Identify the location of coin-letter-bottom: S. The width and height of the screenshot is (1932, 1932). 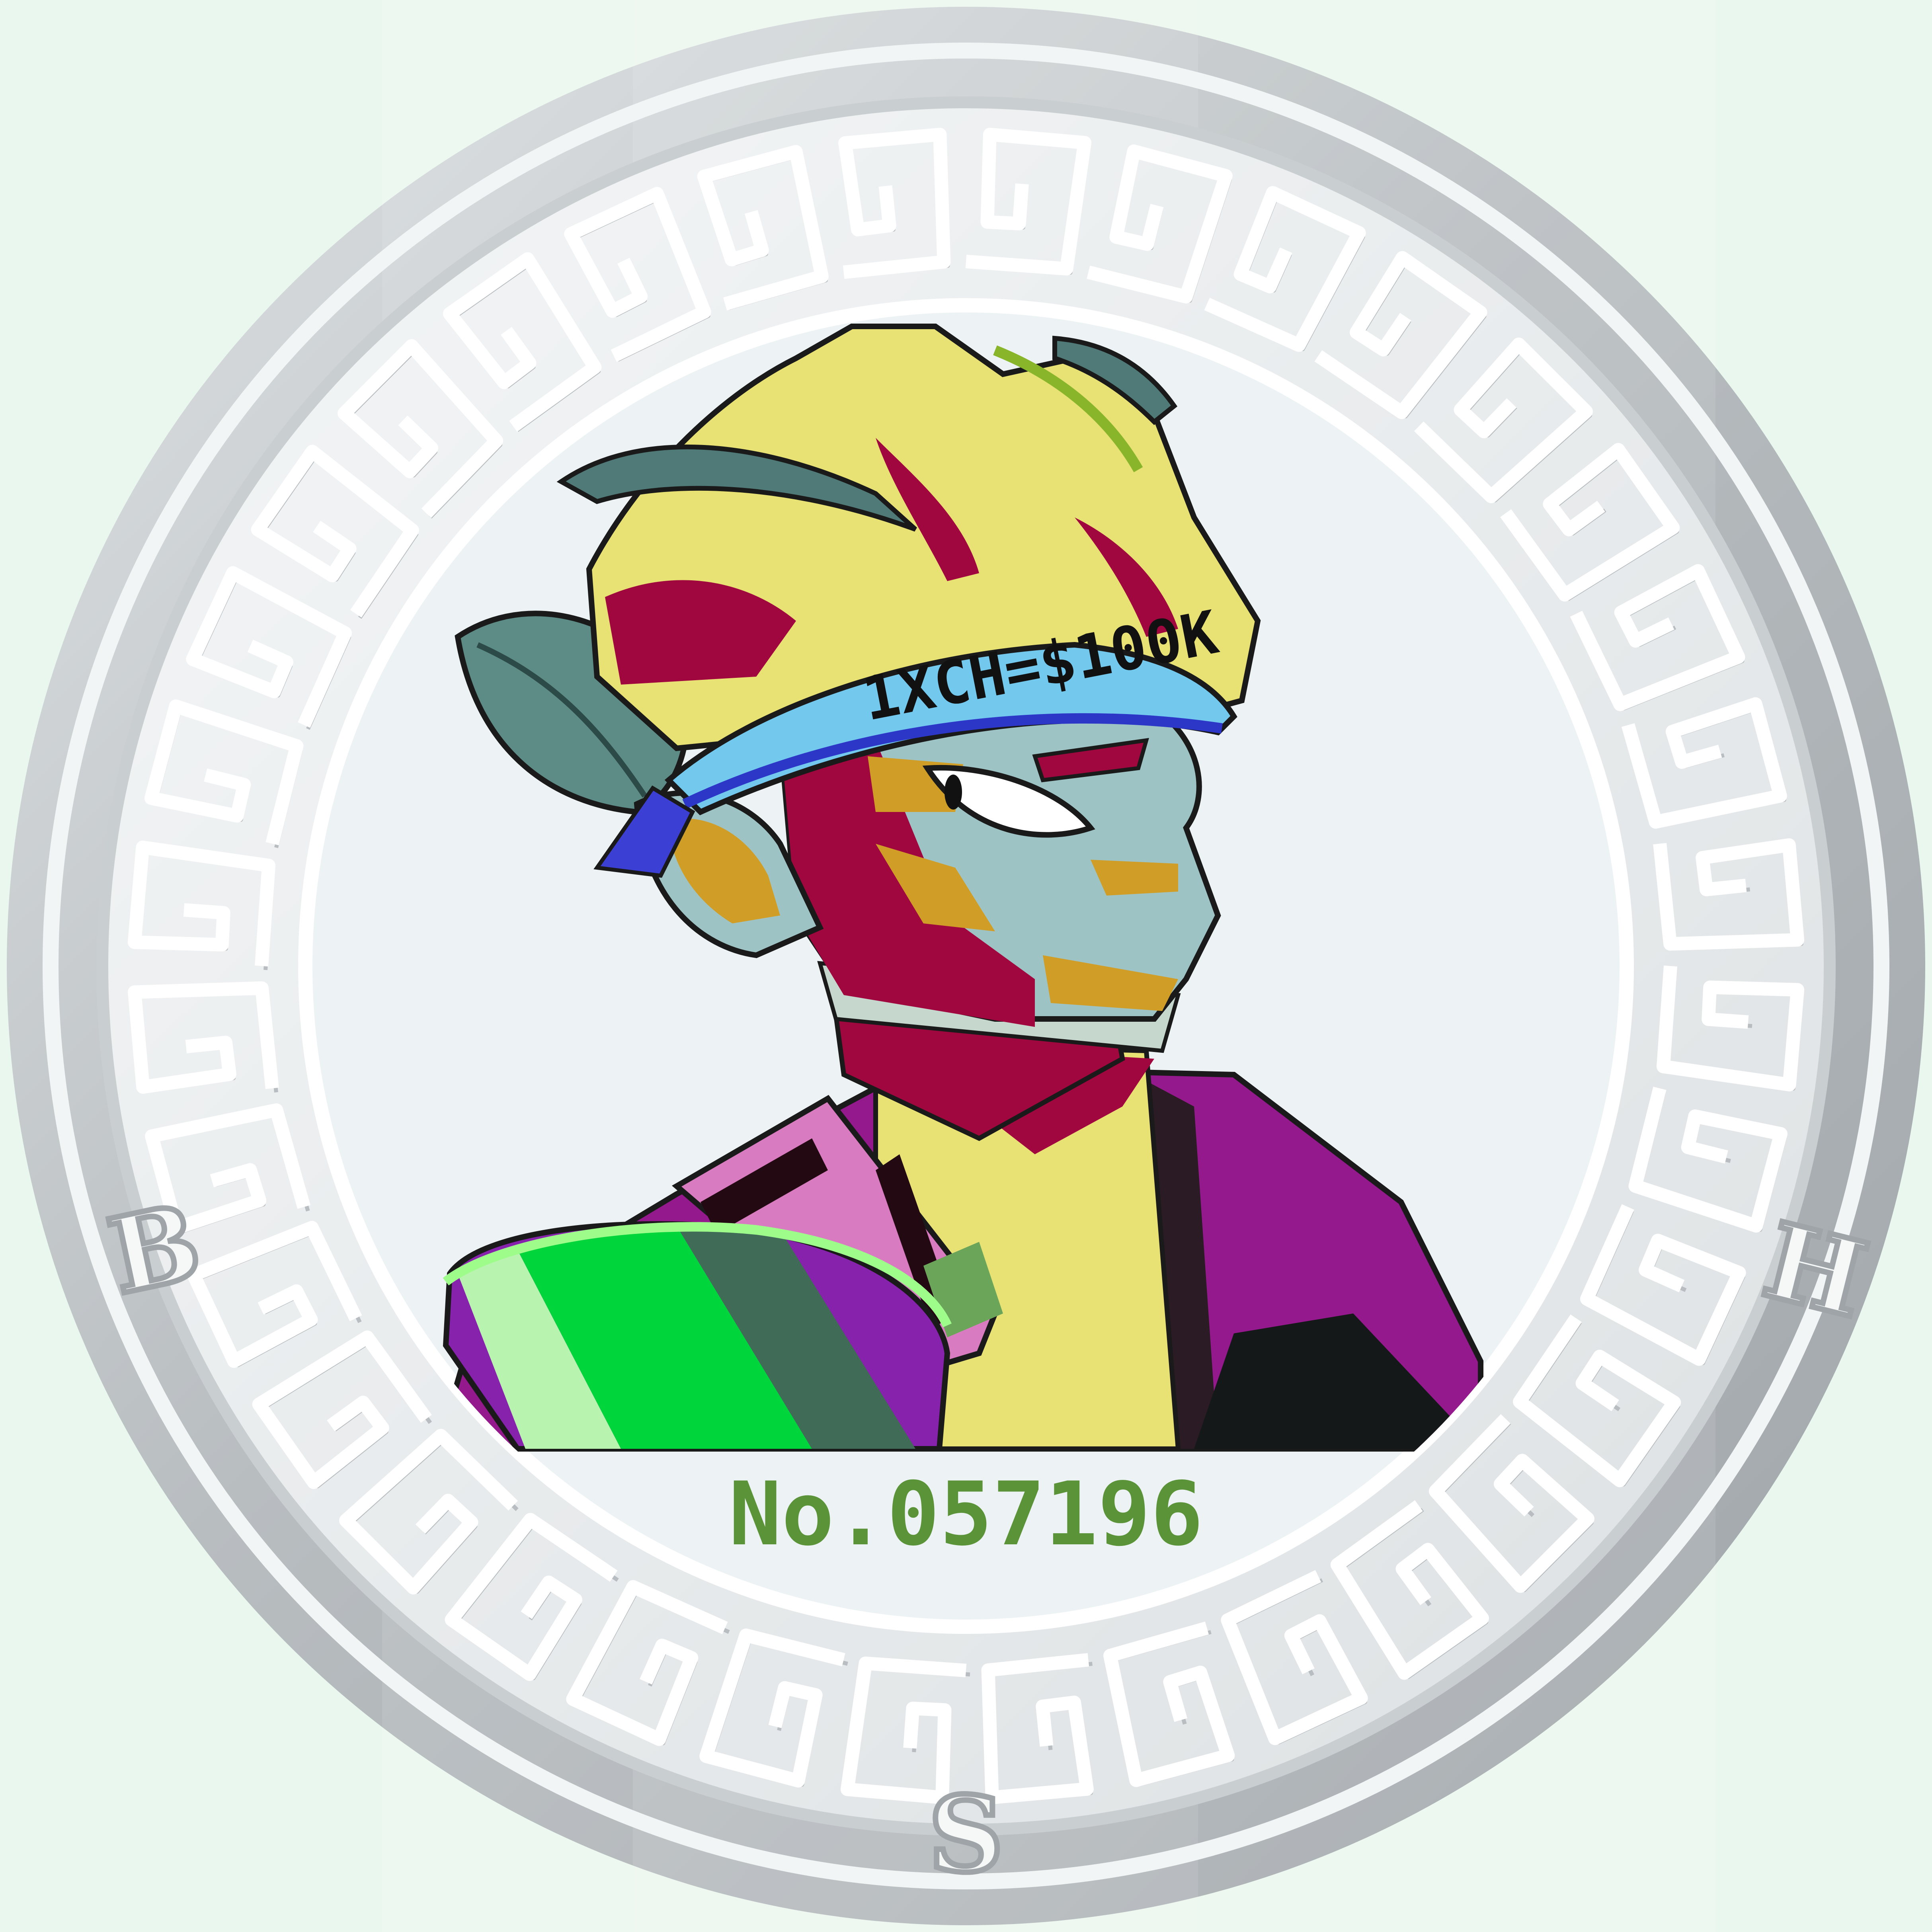
(966, 1834).